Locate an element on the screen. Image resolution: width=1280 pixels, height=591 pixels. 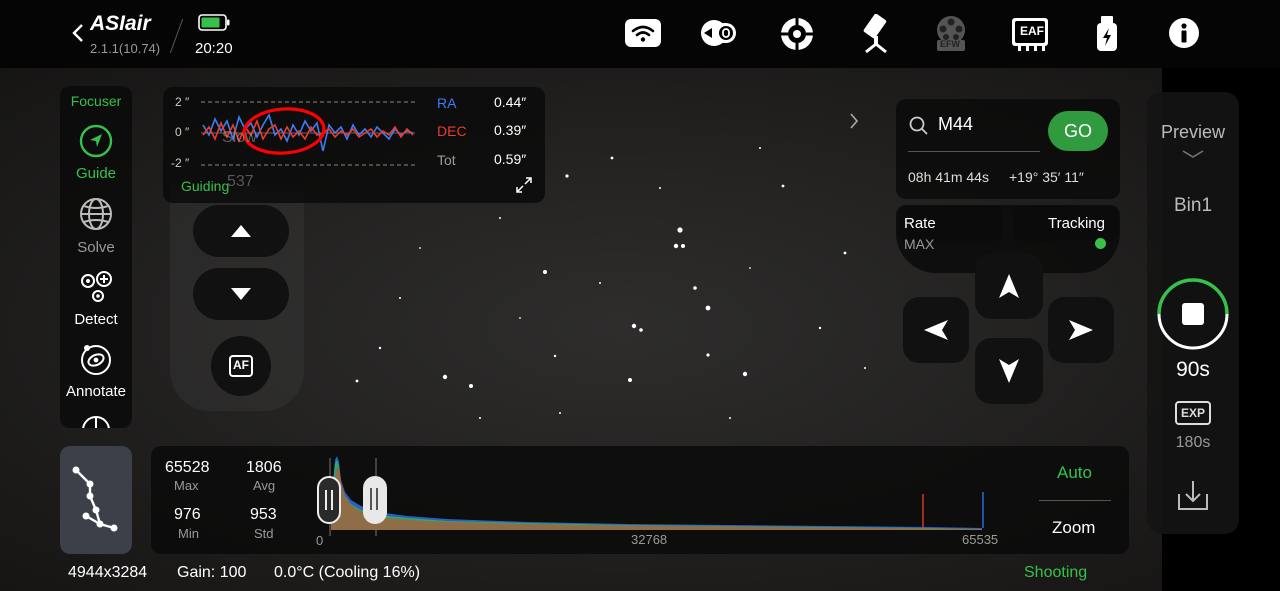
bin-setting: Bin1 is located at coordinates (1193, 206).